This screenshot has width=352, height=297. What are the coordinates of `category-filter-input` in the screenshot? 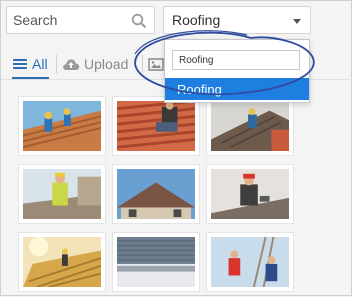 It's located at (236, 60).